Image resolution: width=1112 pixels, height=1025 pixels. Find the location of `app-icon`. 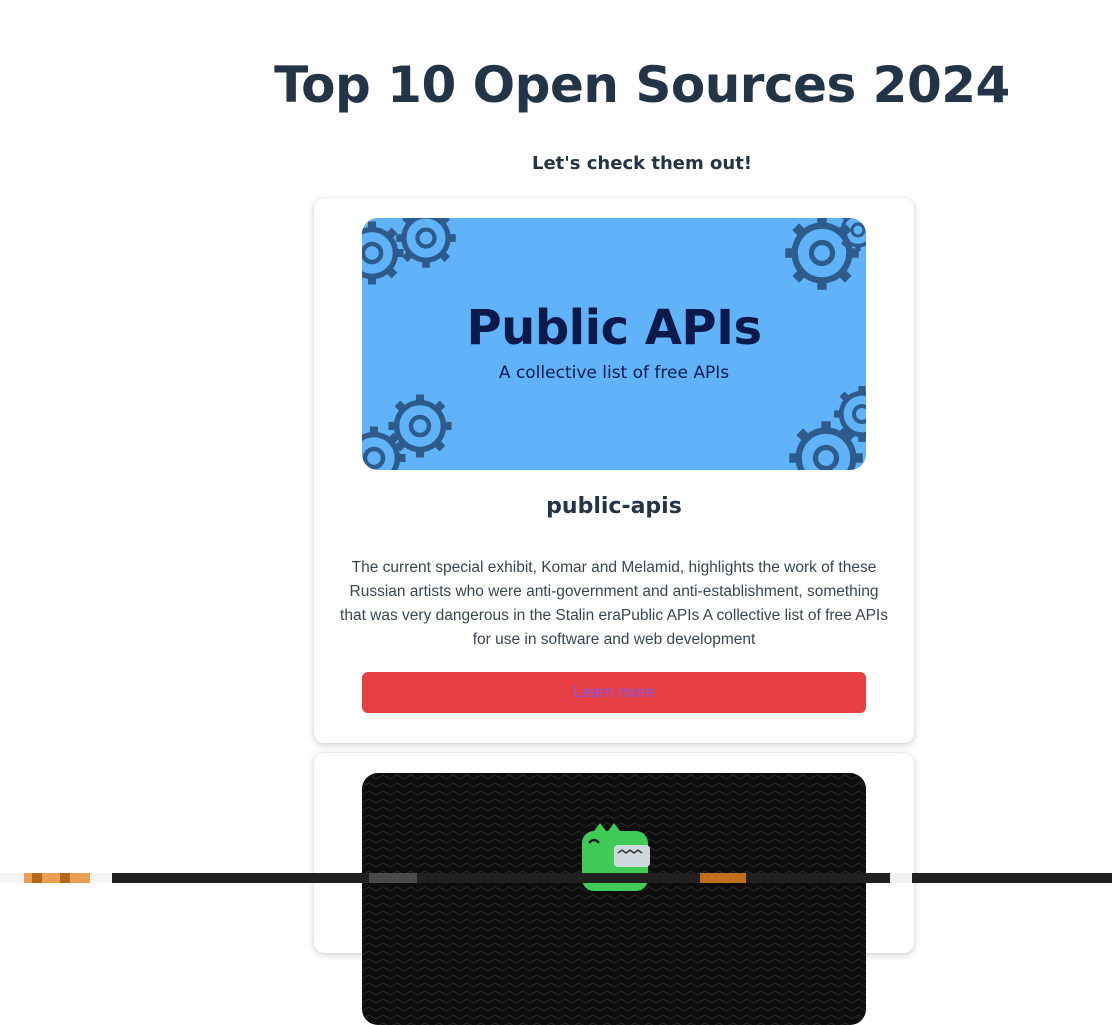

app-icon is located at coordinates (57, 878).